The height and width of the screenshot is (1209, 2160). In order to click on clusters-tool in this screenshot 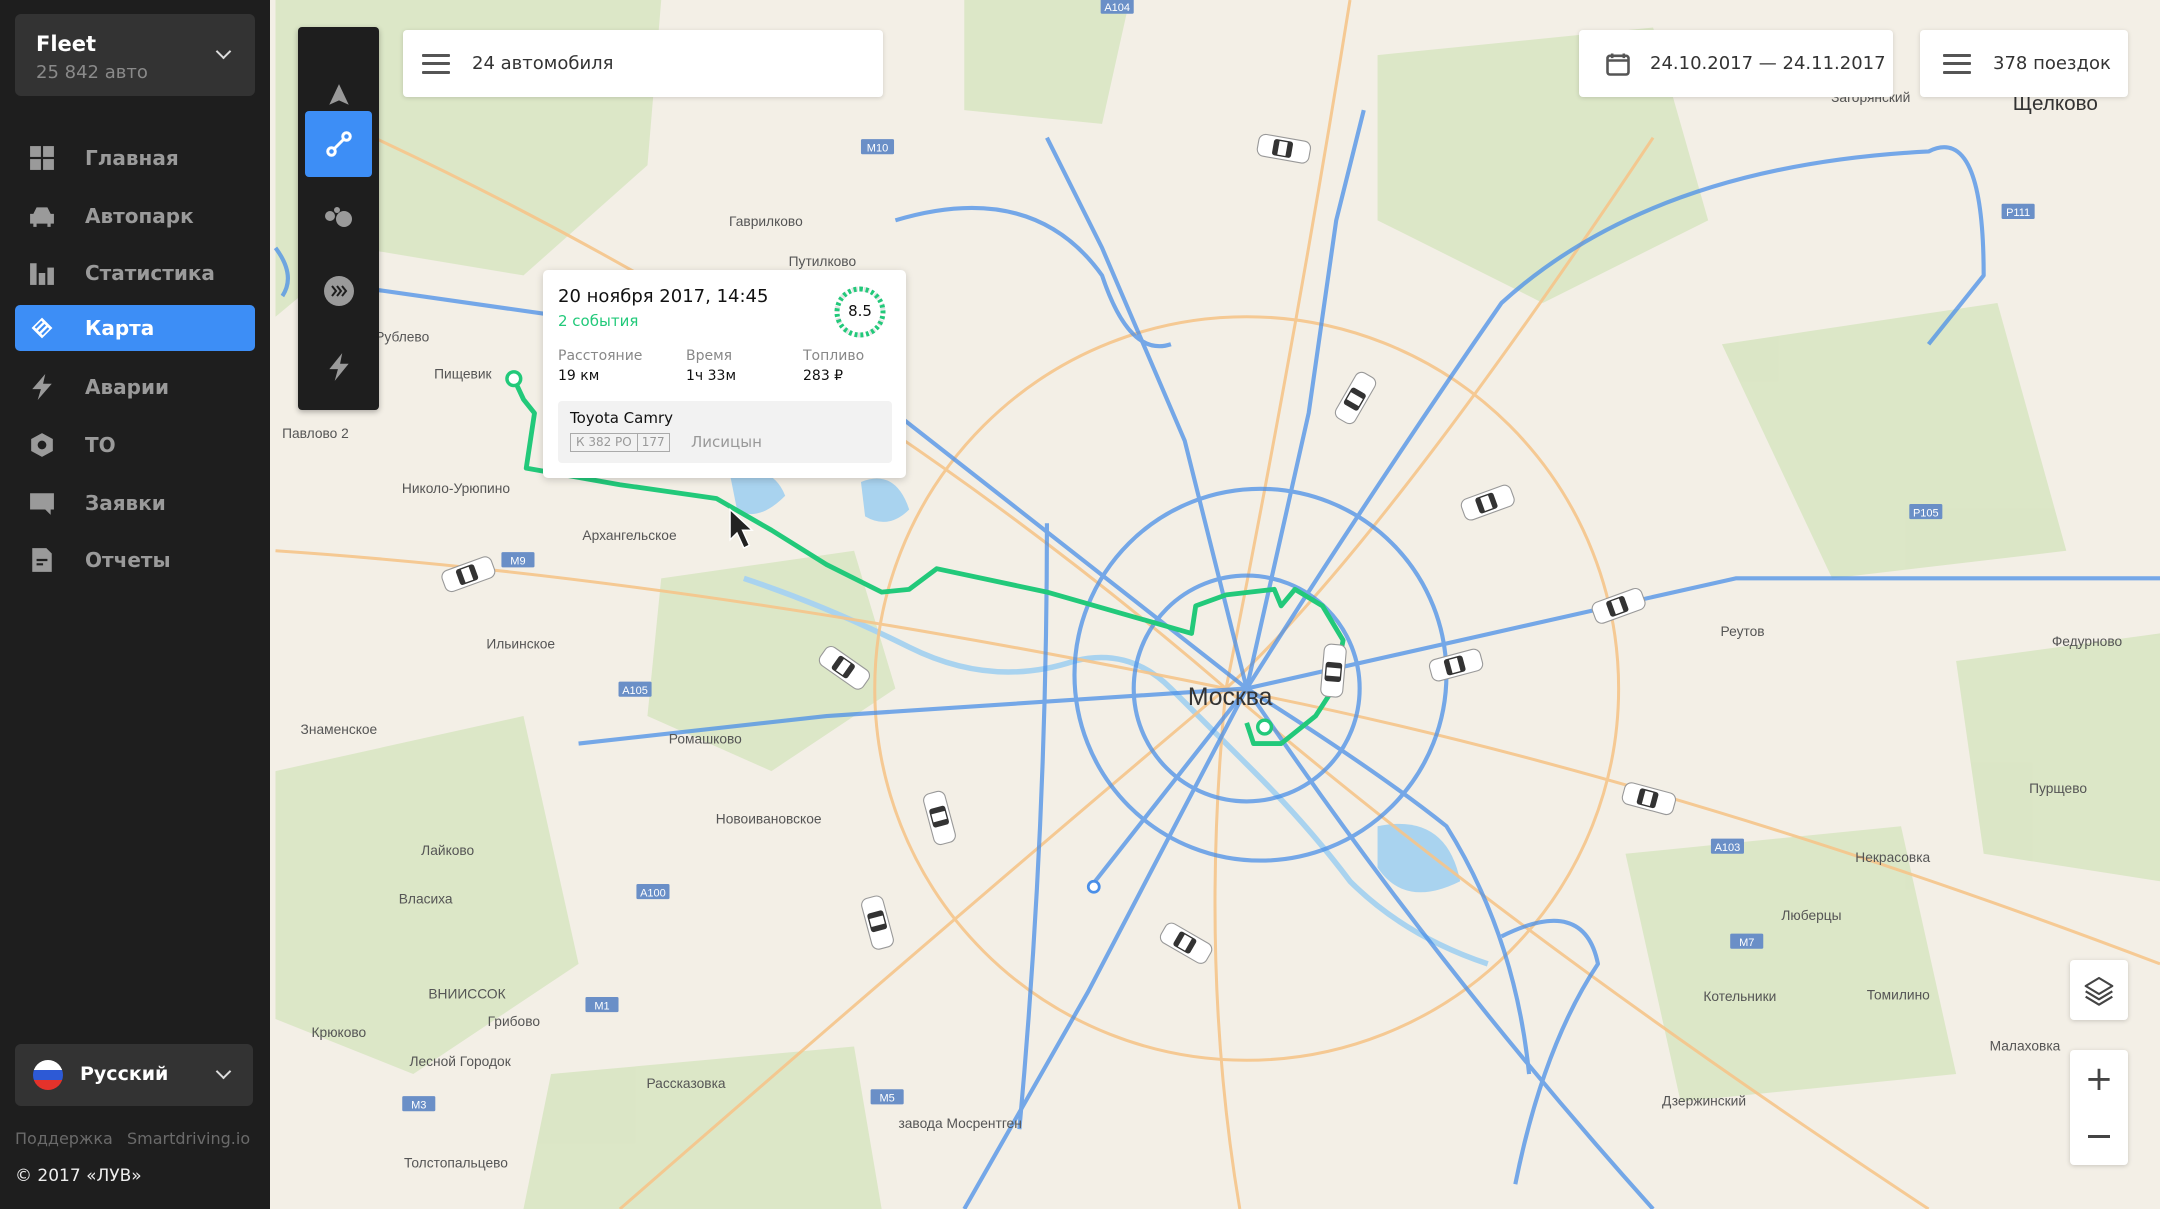, I will do `click(338, 218)`.